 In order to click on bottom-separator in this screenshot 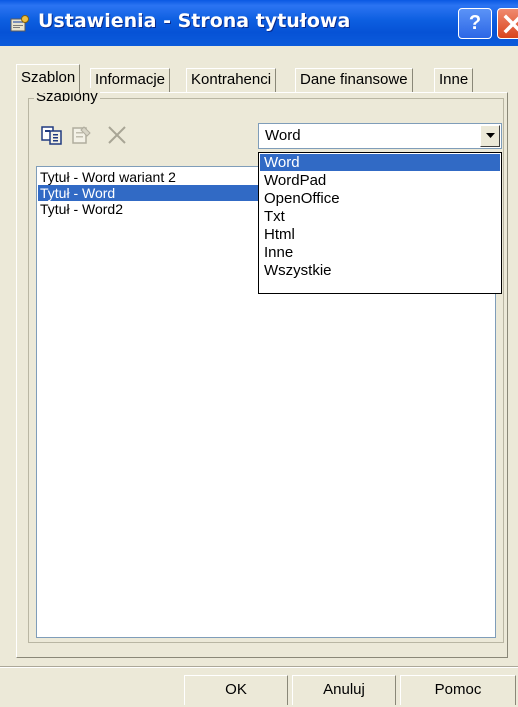, I will do `click(259, 667)`.